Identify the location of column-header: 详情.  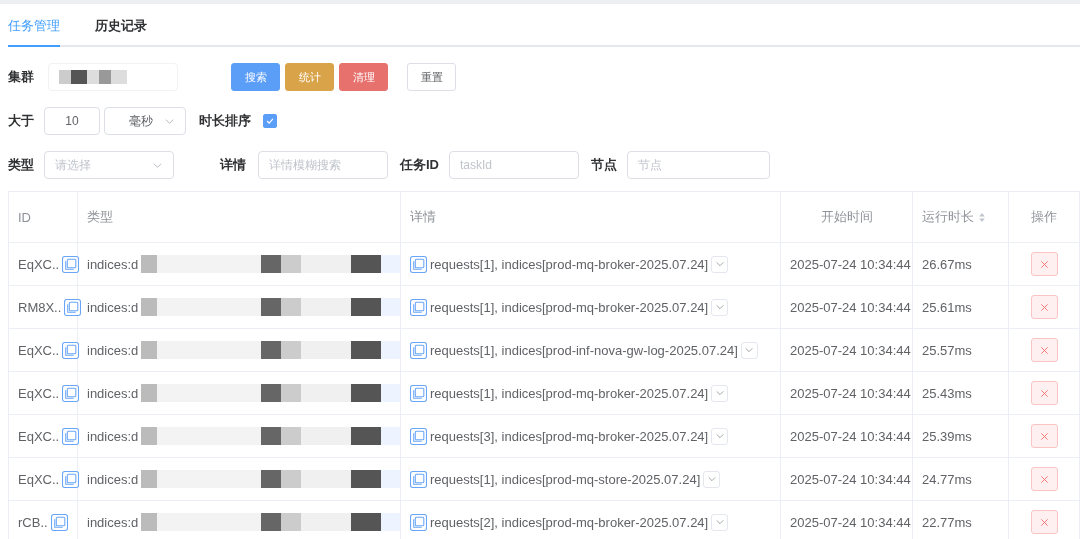
(423, 216).